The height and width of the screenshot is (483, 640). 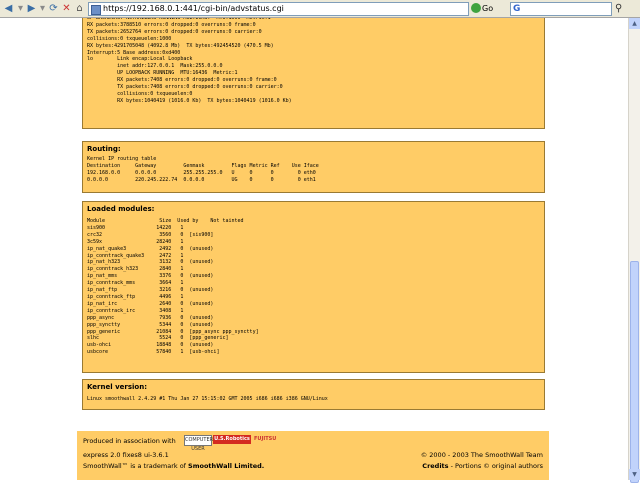 I want to click on module-line: 3c59x 28240 1, so click(x=135, y=241).